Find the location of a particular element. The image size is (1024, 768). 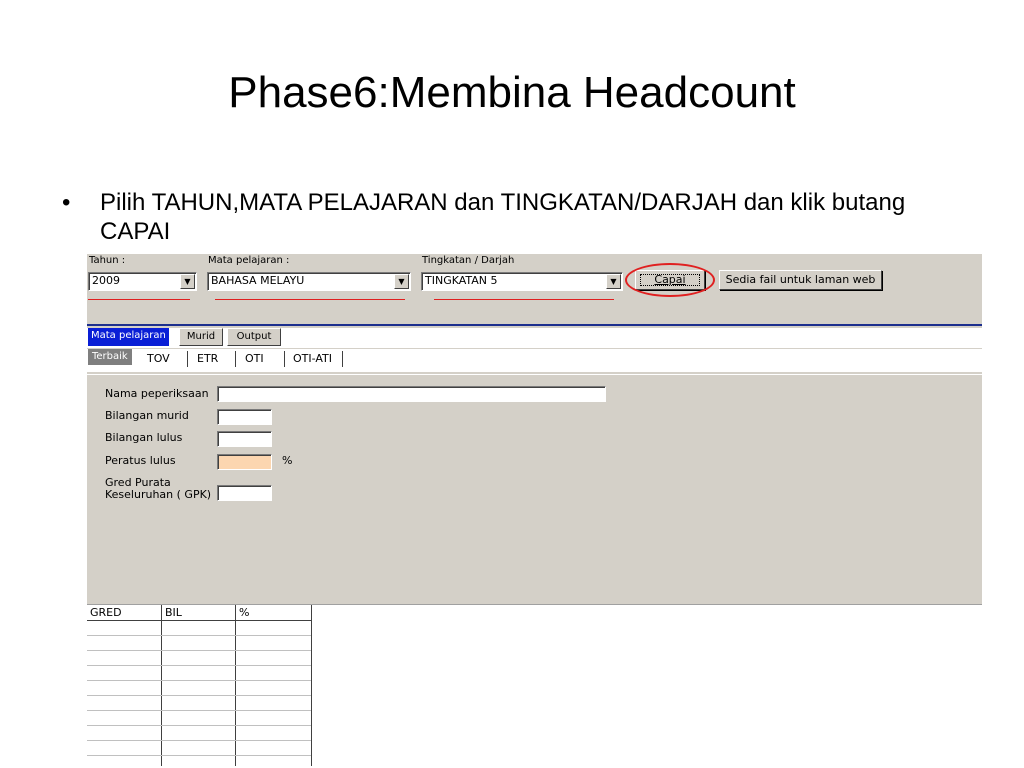

gpk-input is located at coordinates (244, 493).